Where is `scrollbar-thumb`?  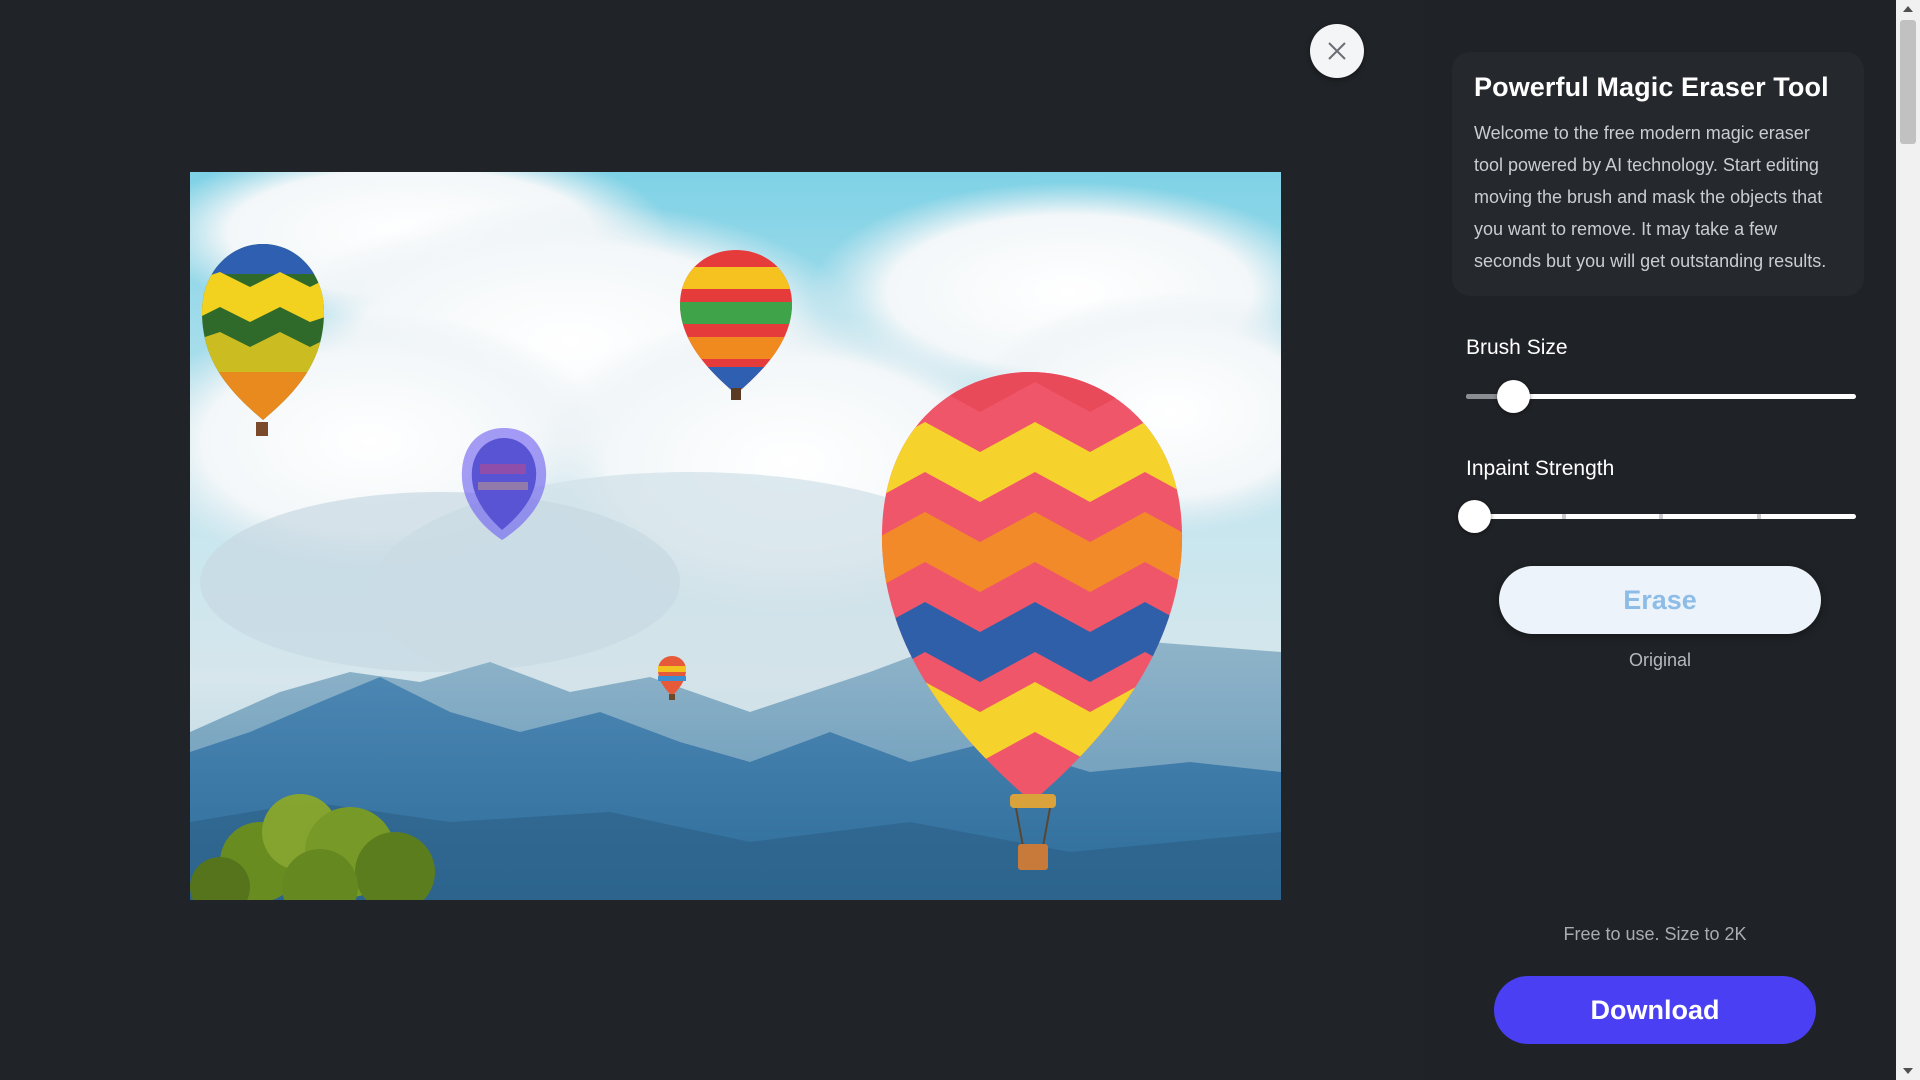 scrollbar-thumb is located at coordinates (1908, 82).